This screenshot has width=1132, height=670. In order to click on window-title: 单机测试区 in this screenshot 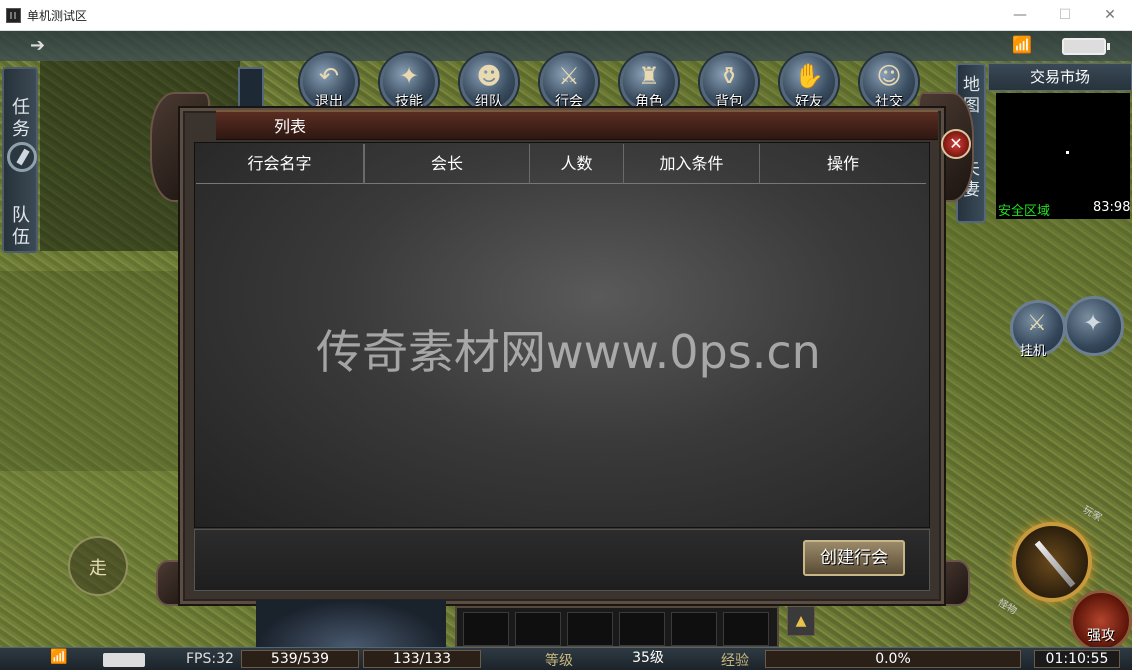, I will do `click(57, 16)`.